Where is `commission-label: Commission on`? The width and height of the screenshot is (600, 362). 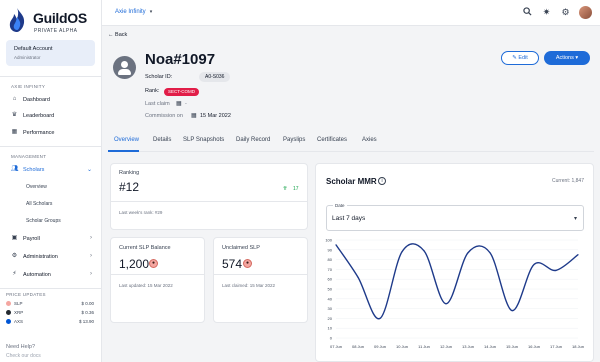
commission-label: Commission on is located at coordinates (164, 116).